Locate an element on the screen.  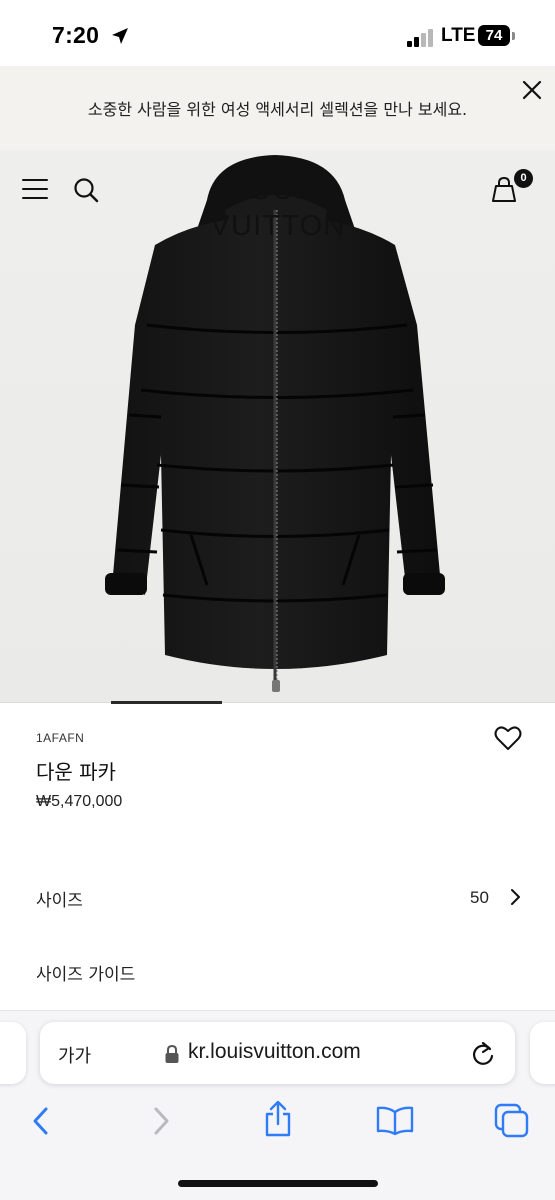
location-arrow-icon is located at coordinates (120, 36).